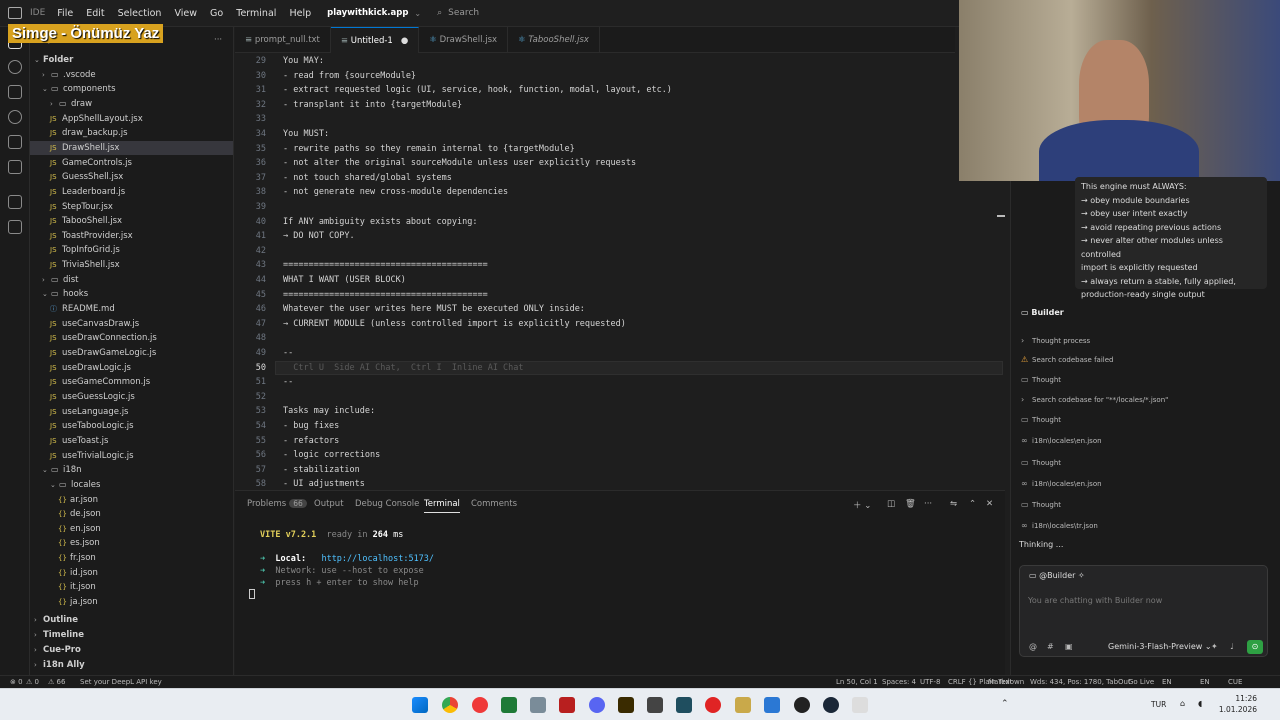 This screenshot has height=720, width=1280. What do you see at coordinates (972, 504) in the screenshot?
I see `maximize-panel-icon: ⌃` at bounding box center [972, 504].